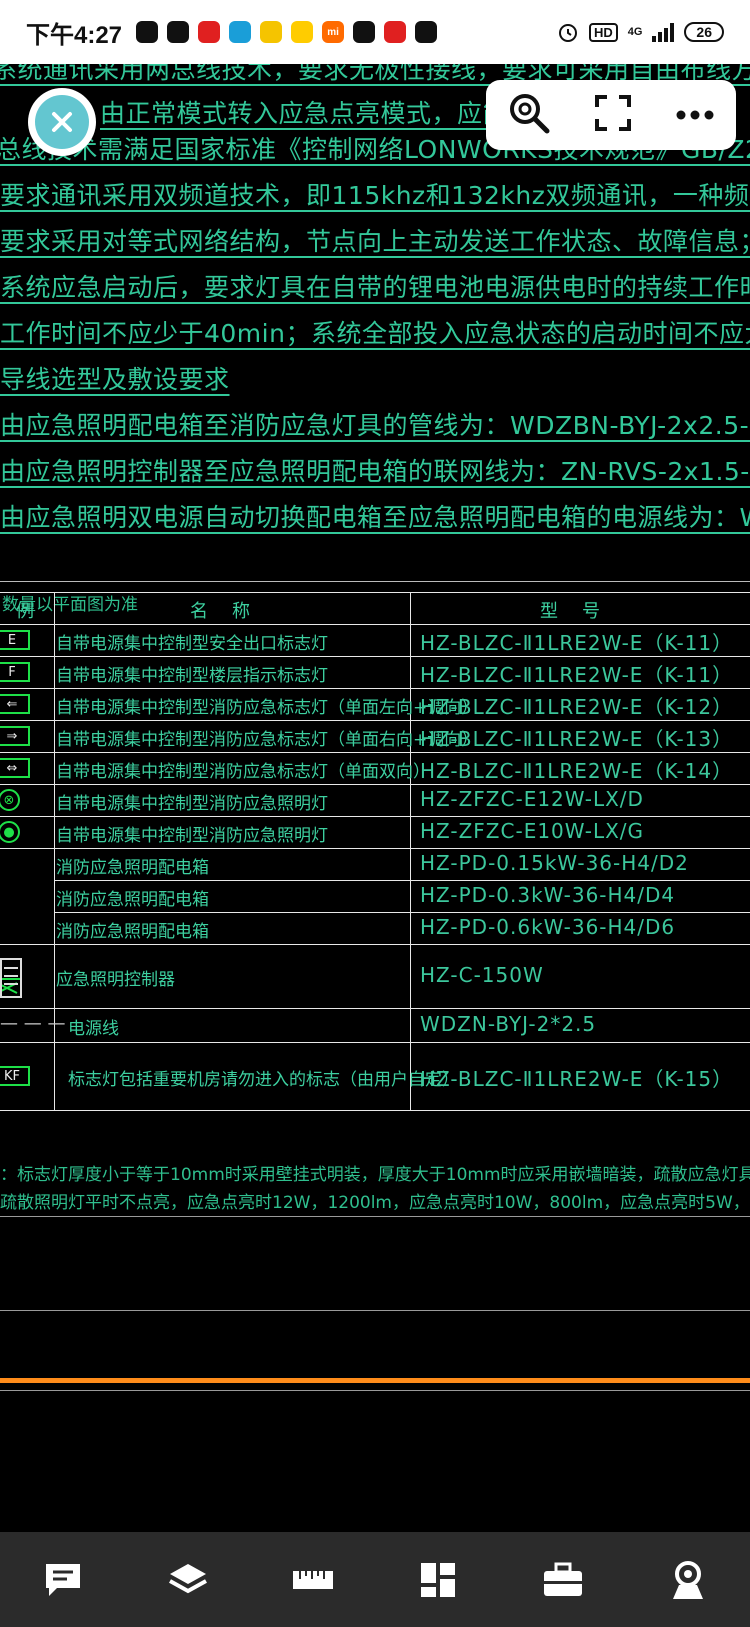 Image resolution: width=750 pixels, height=1627 pixels. I want to click on account-button, so click(688, 1580).